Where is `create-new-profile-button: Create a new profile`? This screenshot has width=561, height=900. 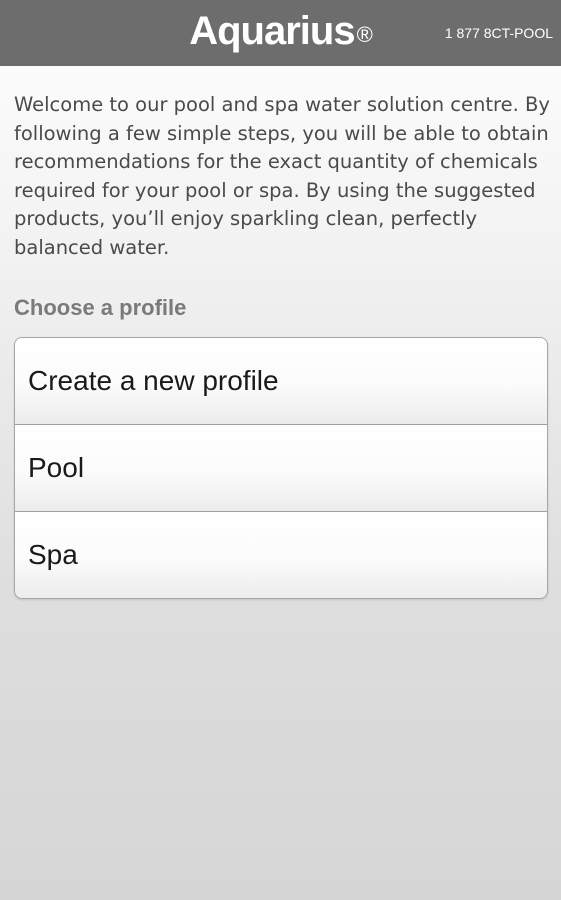 create-new-profile-button: Create a new profile is located at coordinates (281, 381).